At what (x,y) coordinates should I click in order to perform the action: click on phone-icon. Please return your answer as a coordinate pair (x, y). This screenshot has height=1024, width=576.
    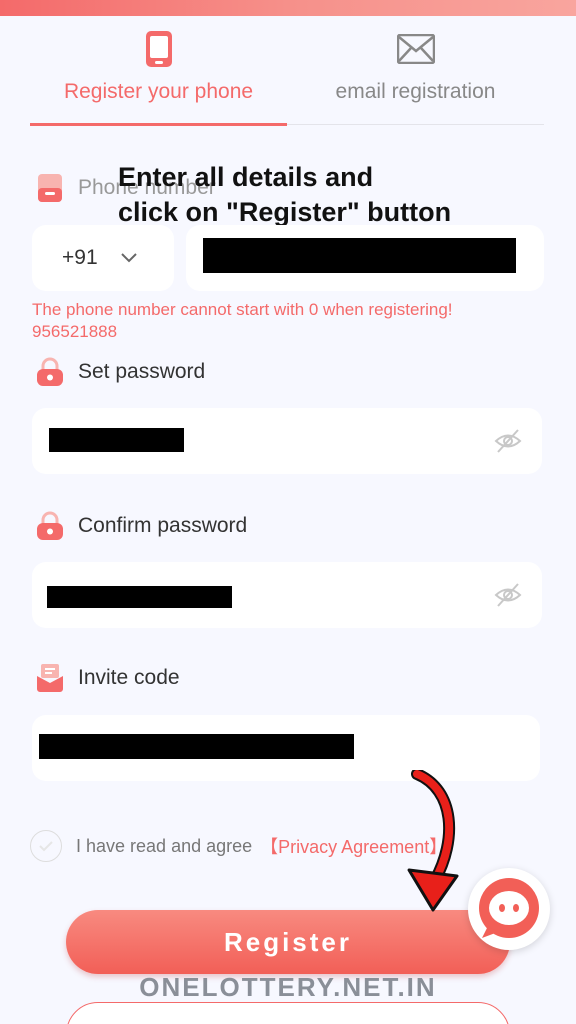
    Looking at the image, I should click on (158, 49).